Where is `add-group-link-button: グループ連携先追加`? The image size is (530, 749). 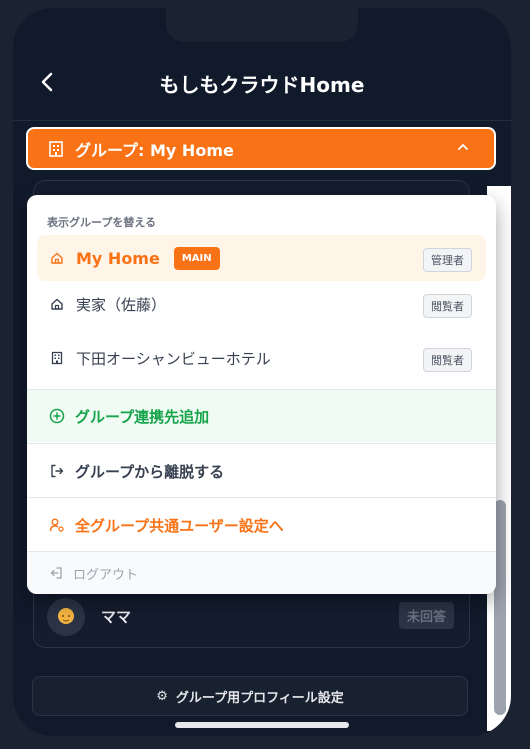
add-group-link-button: グループ連携先追加 is located at coordinates (261, 416).